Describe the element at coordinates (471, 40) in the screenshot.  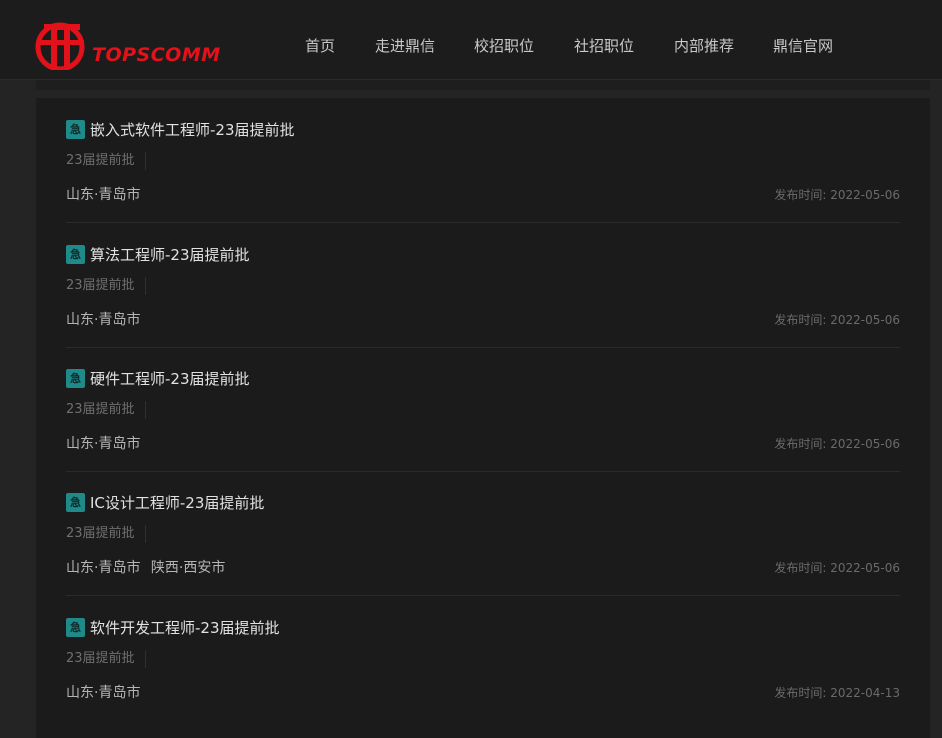
I see `site-header: TOPSCOMM 首页 走进鼎信 校招职位 社招职位 内部推荐 鼎信官网` at that location.